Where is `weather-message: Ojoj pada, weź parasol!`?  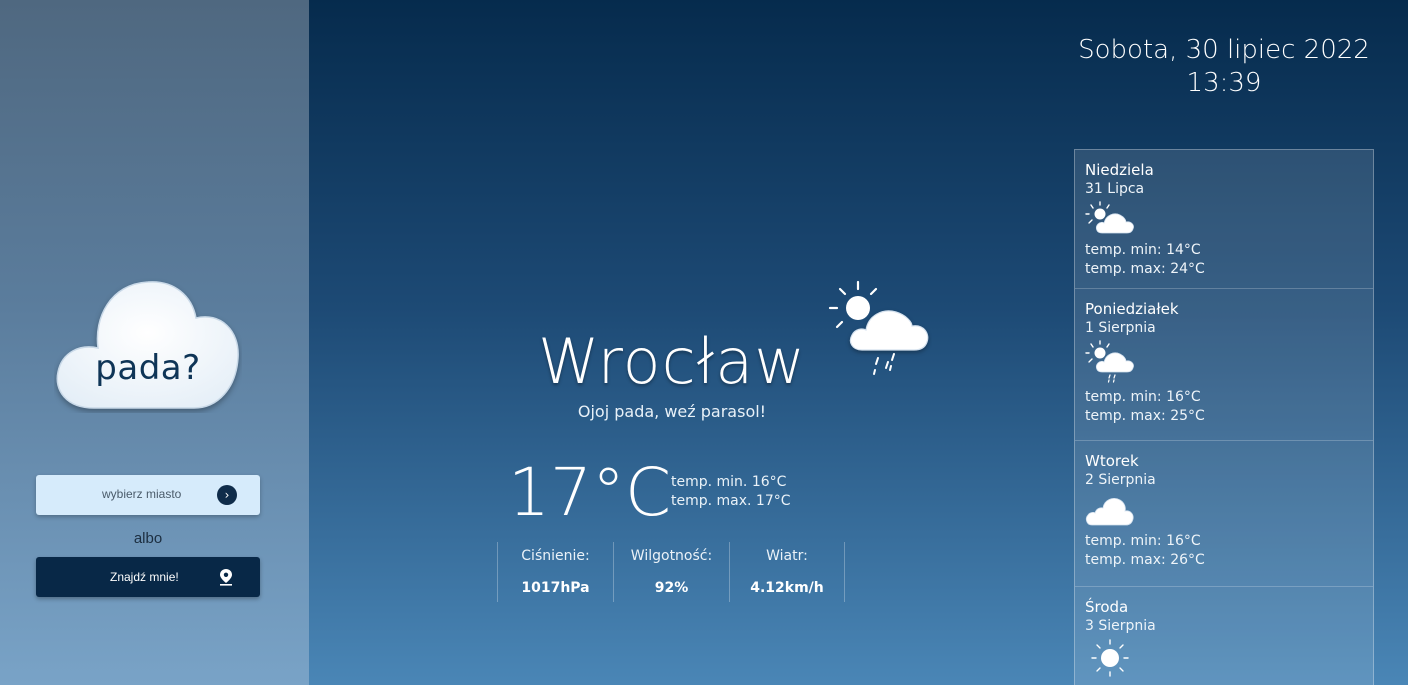
weather-message: Ojoj pada, weź parasol! is located at coordinates (672, 411).